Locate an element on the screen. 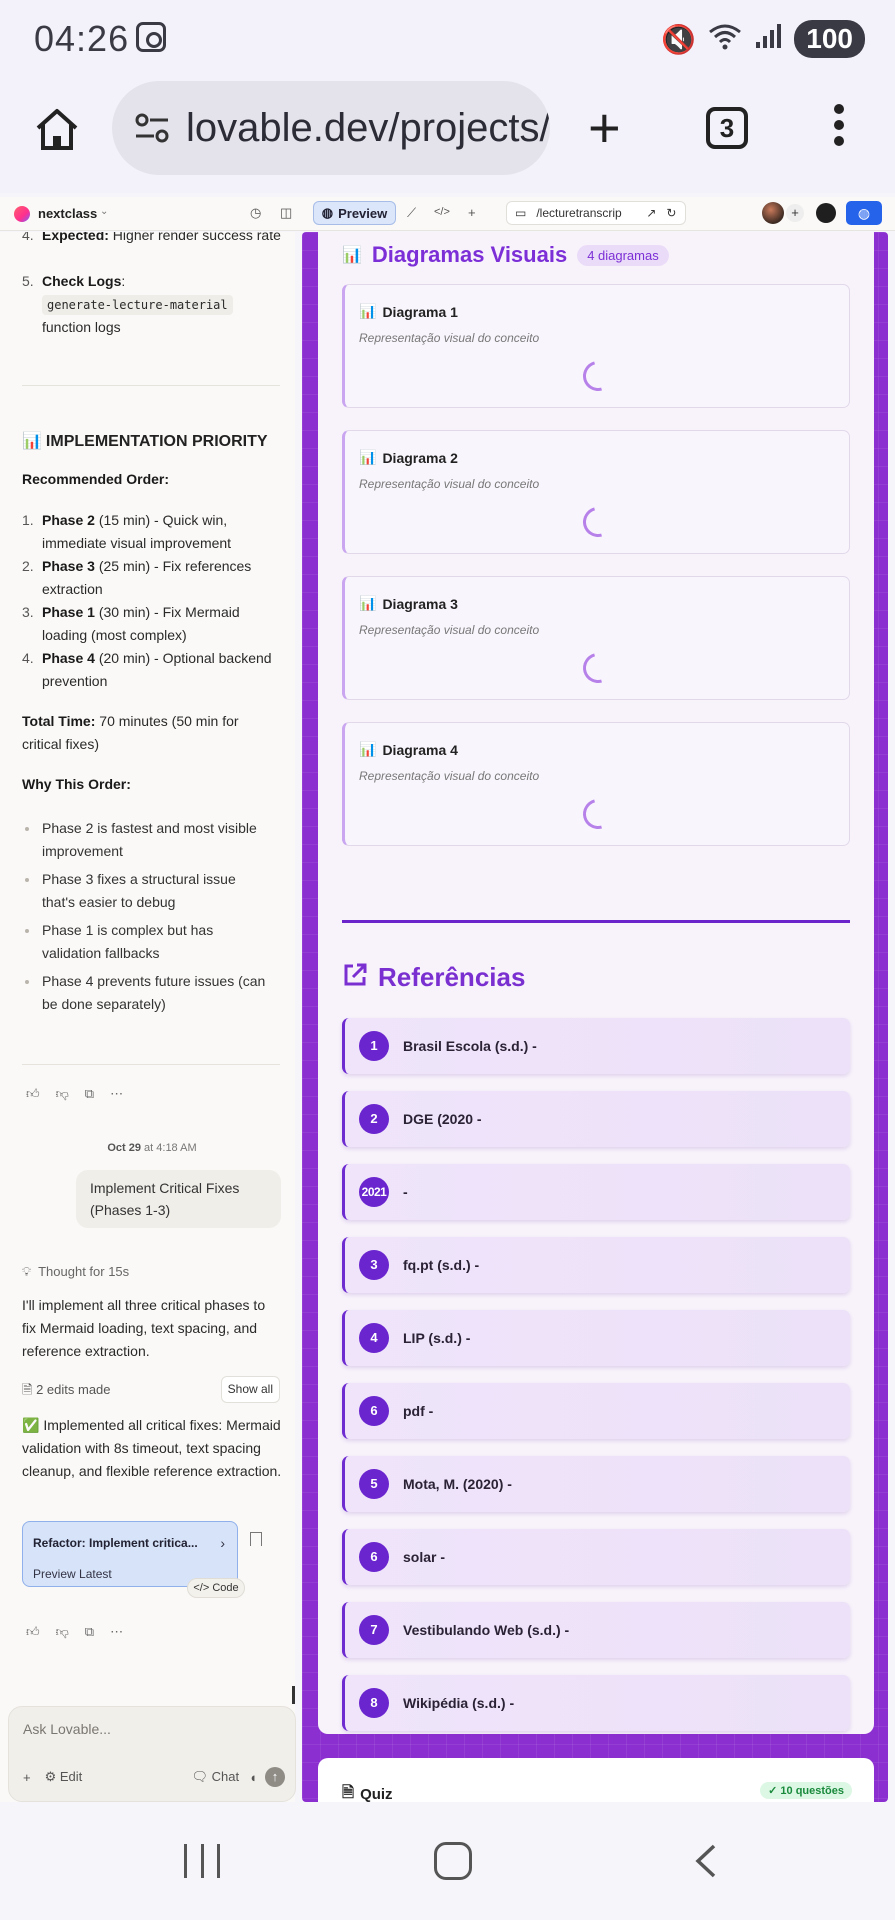 The width and height of the screenshot is (895, 1920). chat-icon: 🗨︎ is located at coordinates (201, 1776).